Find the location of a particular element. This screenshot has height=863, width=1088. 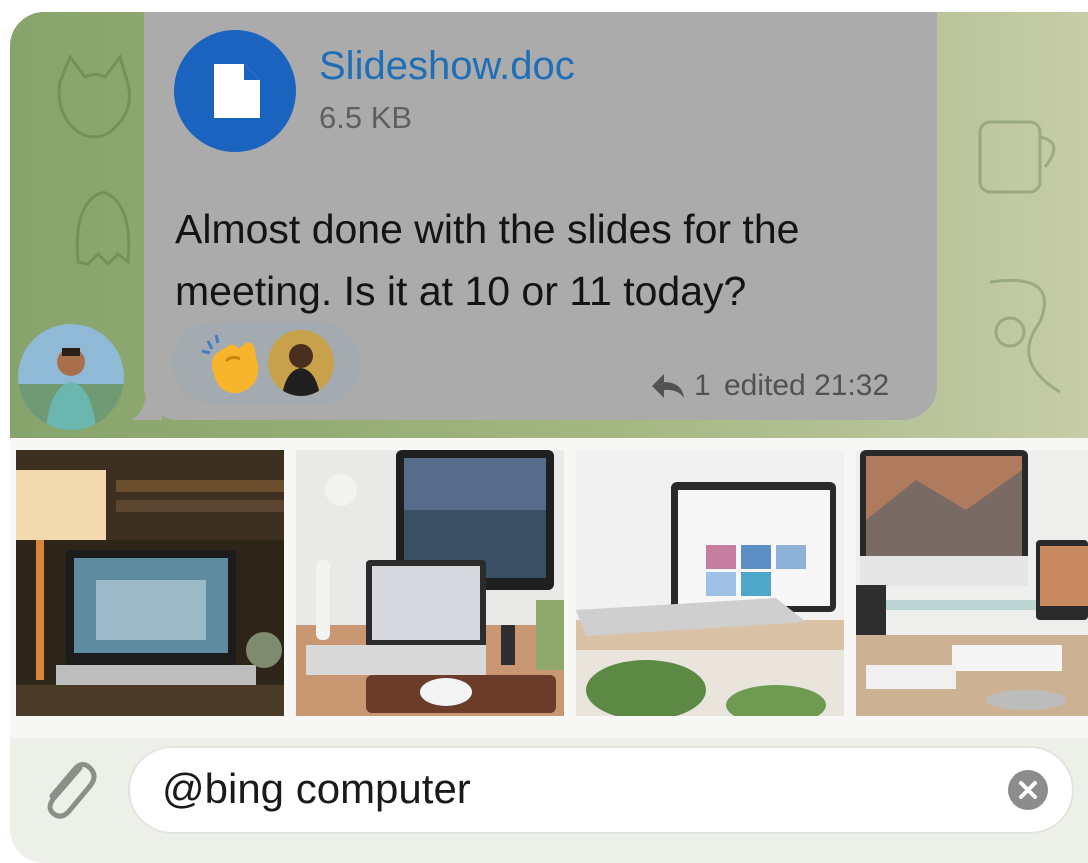

document-icon is located at coordinates (237, 91).